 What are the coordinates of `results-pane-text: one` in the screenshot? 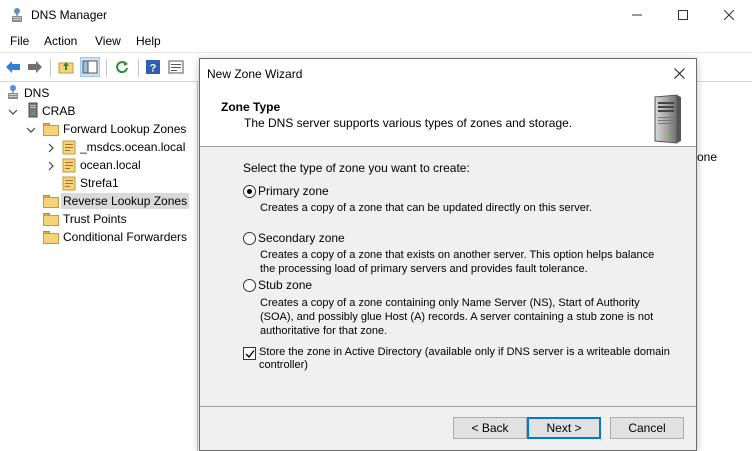 It's located at (707, 157).